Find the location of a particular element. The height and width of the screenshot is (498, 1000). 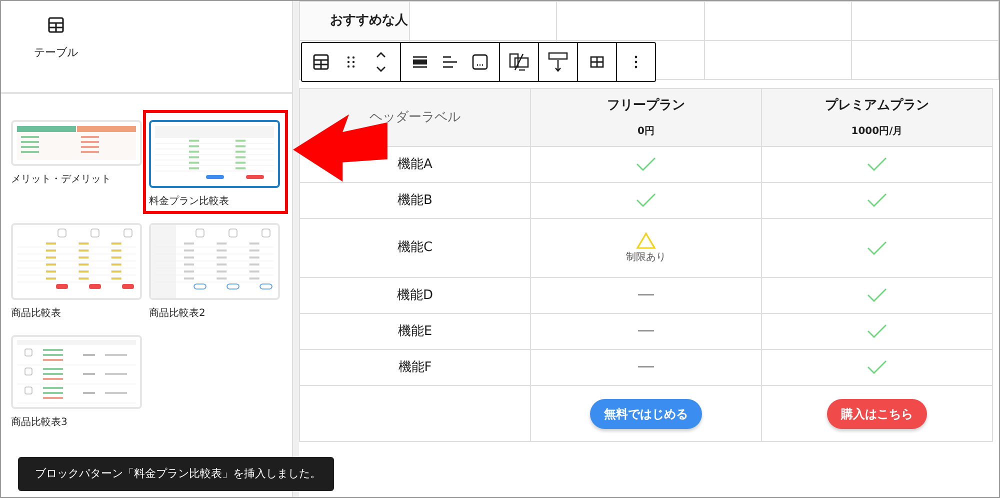

feature-label: 機能D is located at coordinates (415, 296).